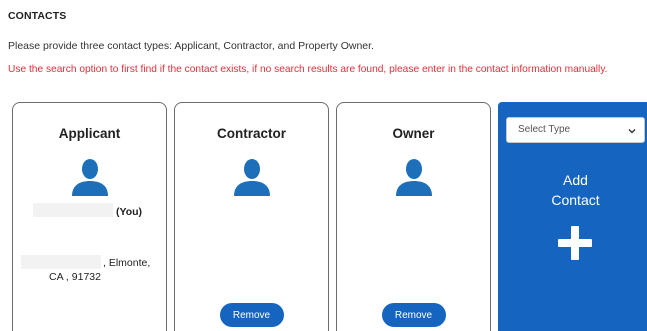 This screenshot has height=331, width=647. What do you see at coordinates (632, 131) in the screenshot?
I see `chevron-down-icon` at bounding box center [632, 131].